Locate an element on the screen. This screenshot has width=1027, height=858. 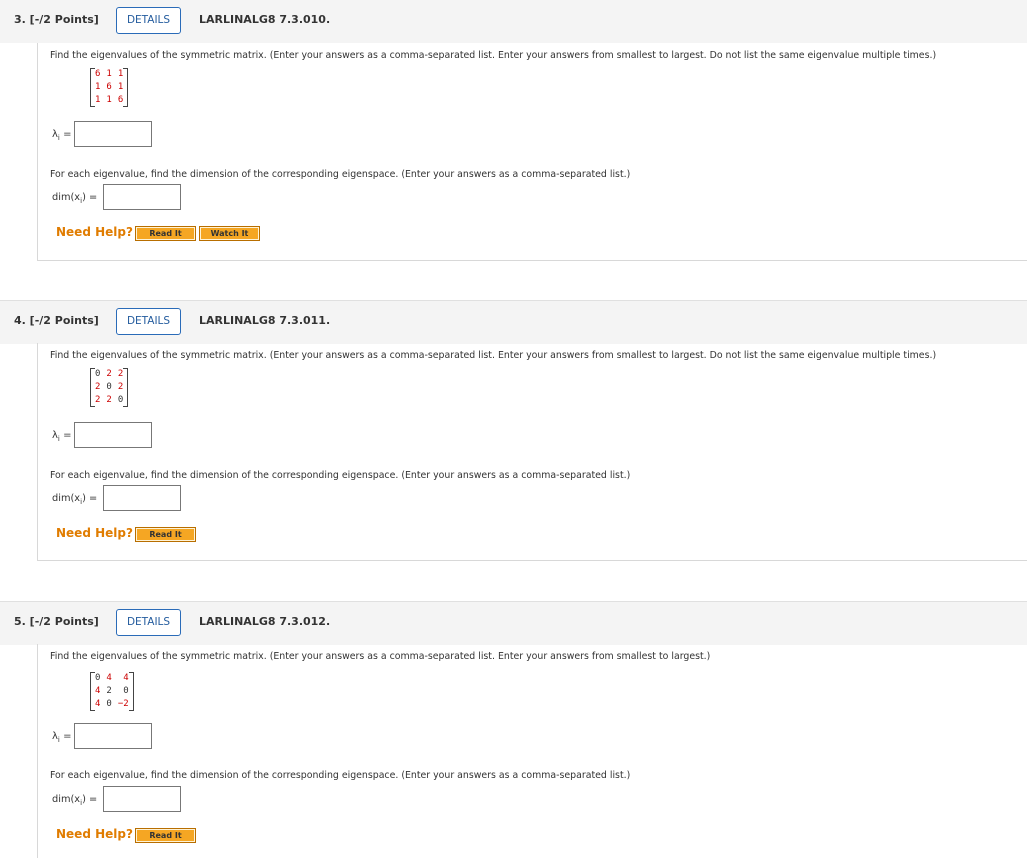
symmetric-matrix: 044 420 4 0 −2 is located at coordinates (112, 691).